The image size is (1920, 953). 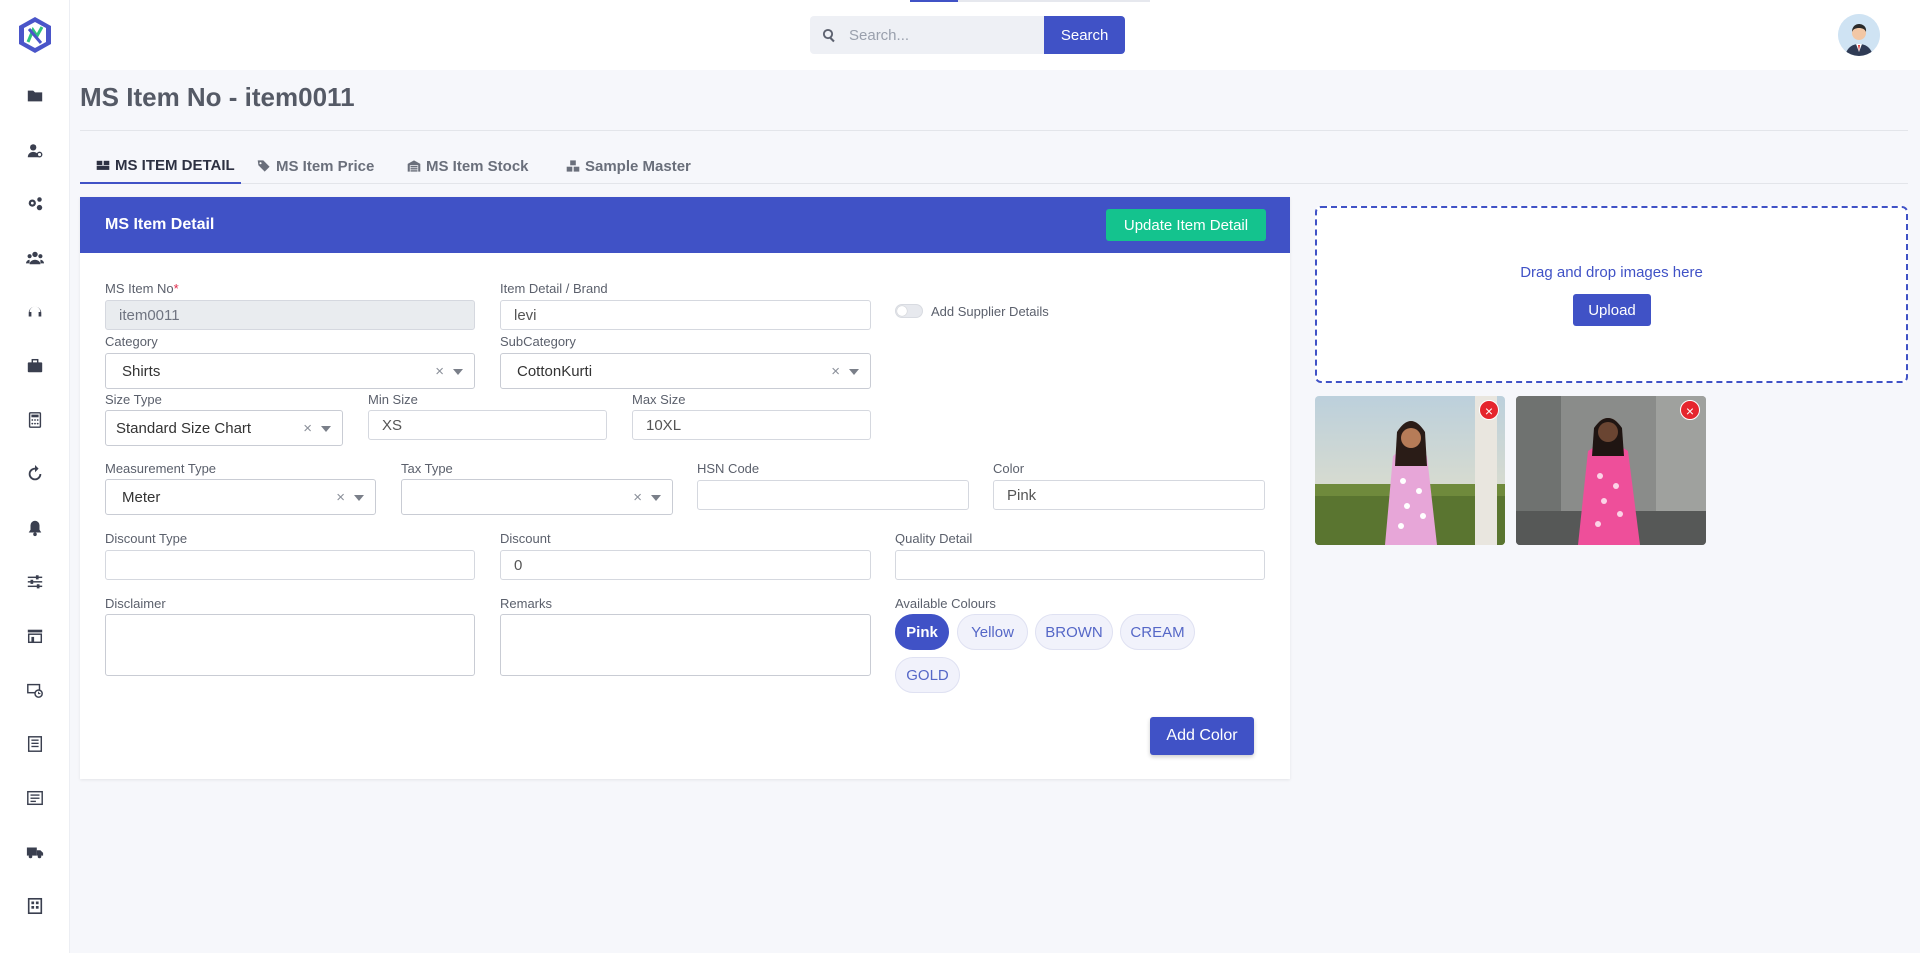 I want to click on tags-icon, so click(x=263, y=166).